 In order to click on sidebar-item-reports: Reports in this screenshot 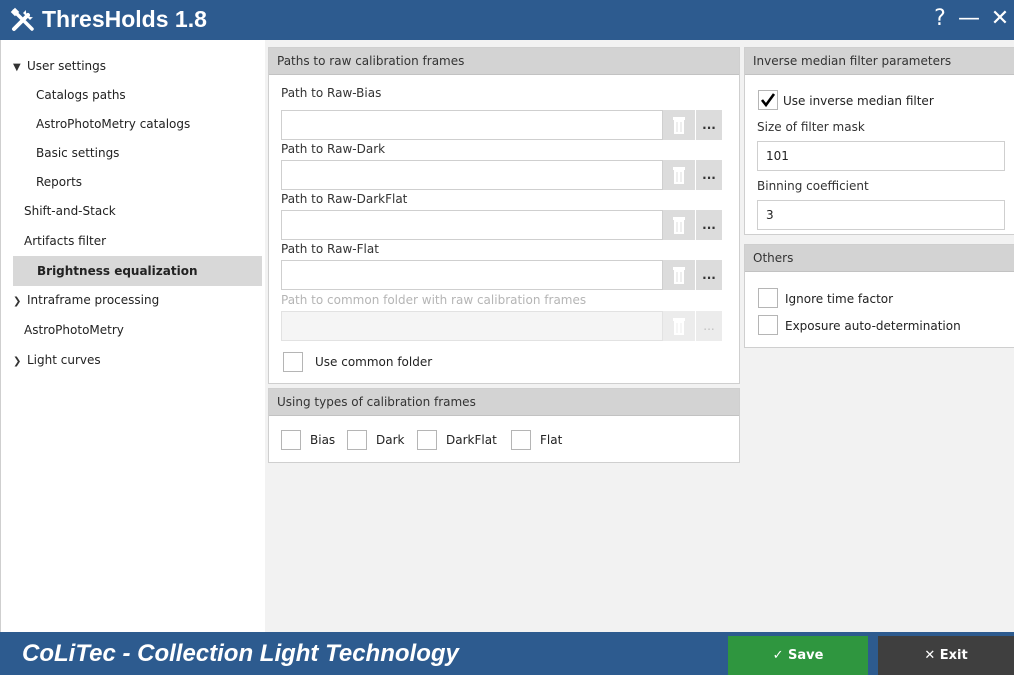, I will do `click(149, 182)`.